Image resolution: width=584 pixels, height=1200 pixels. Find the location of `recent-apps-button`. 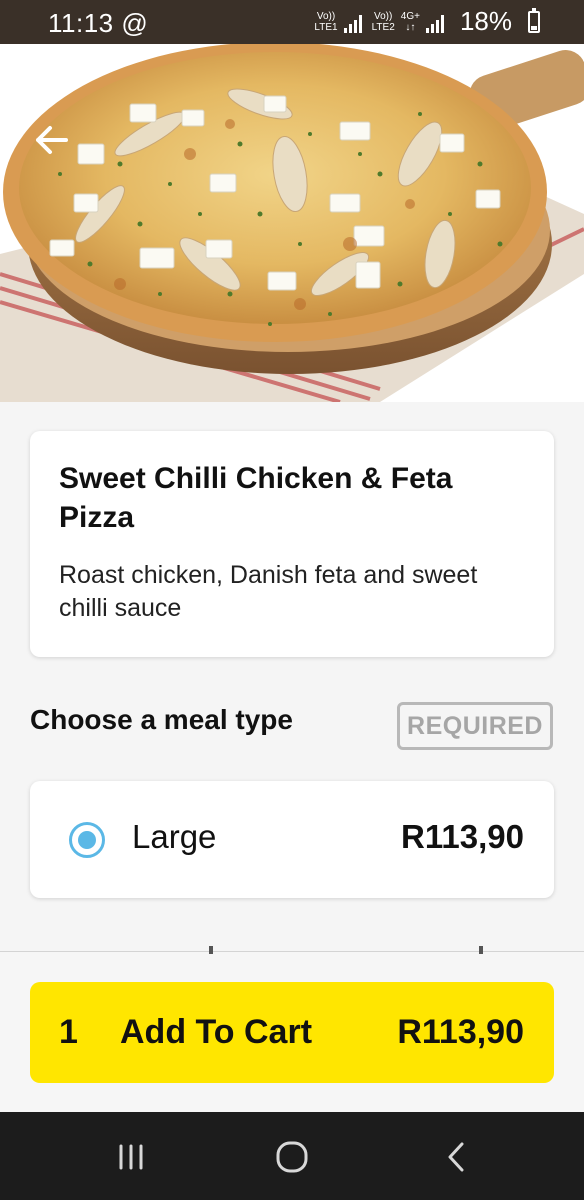

recent-apps-button is located at coordinates (131, 1157).